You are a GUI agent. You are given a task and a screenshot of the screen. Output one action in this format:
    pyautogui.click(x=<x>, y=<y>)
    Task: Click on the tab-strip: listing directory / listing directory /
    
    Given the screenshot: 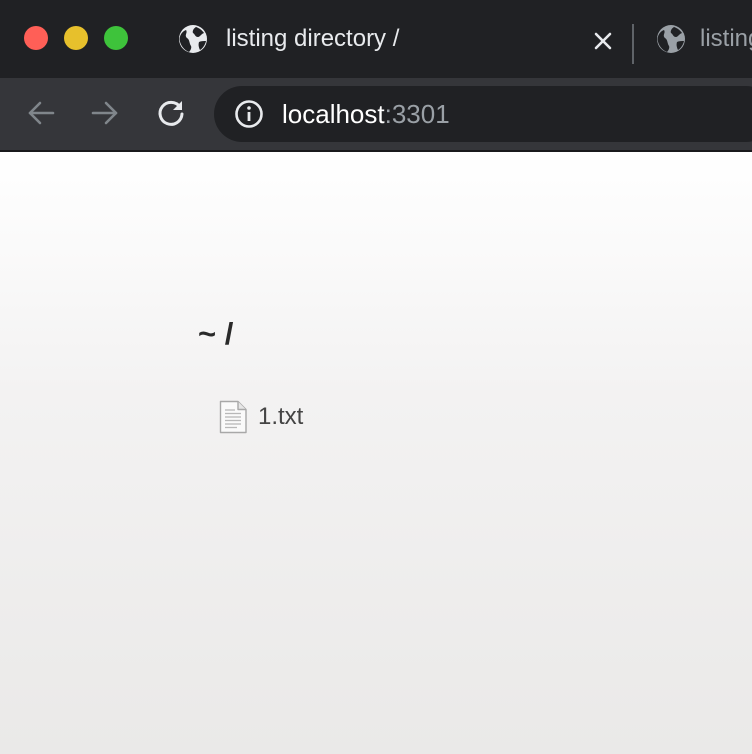 What is the action you would take?
    pyautogui.click(x=376, y=39)
    